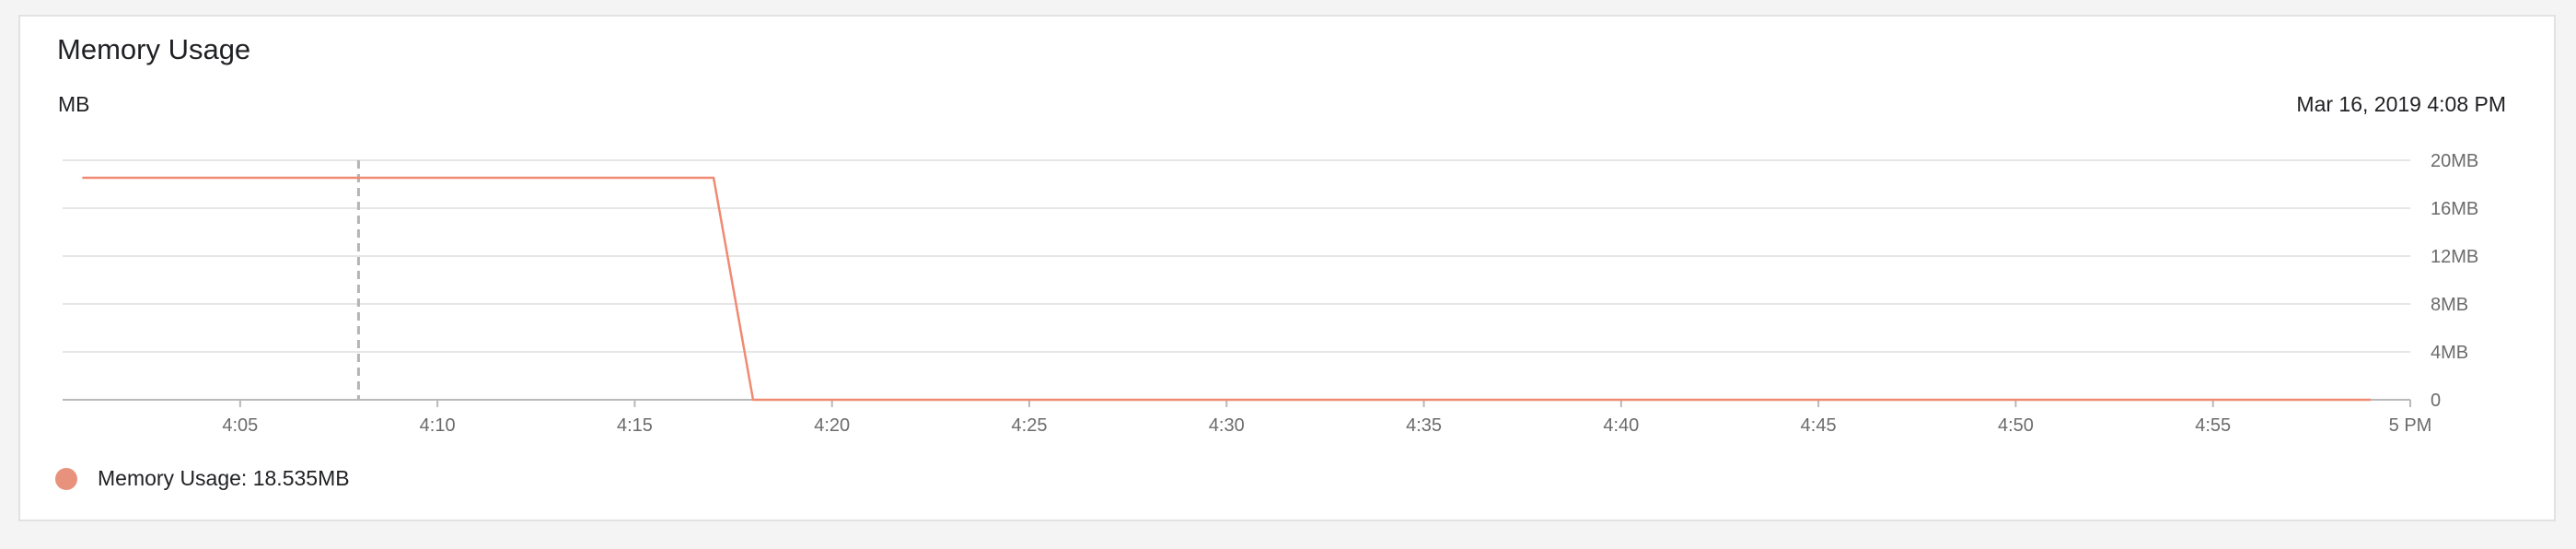 This screenshot has width=2576, height=549. What do you see at coordinates (2454, 209) in the screenshot?
I see `y-tick-label: 16MB` at bounding box center [2454, 209].